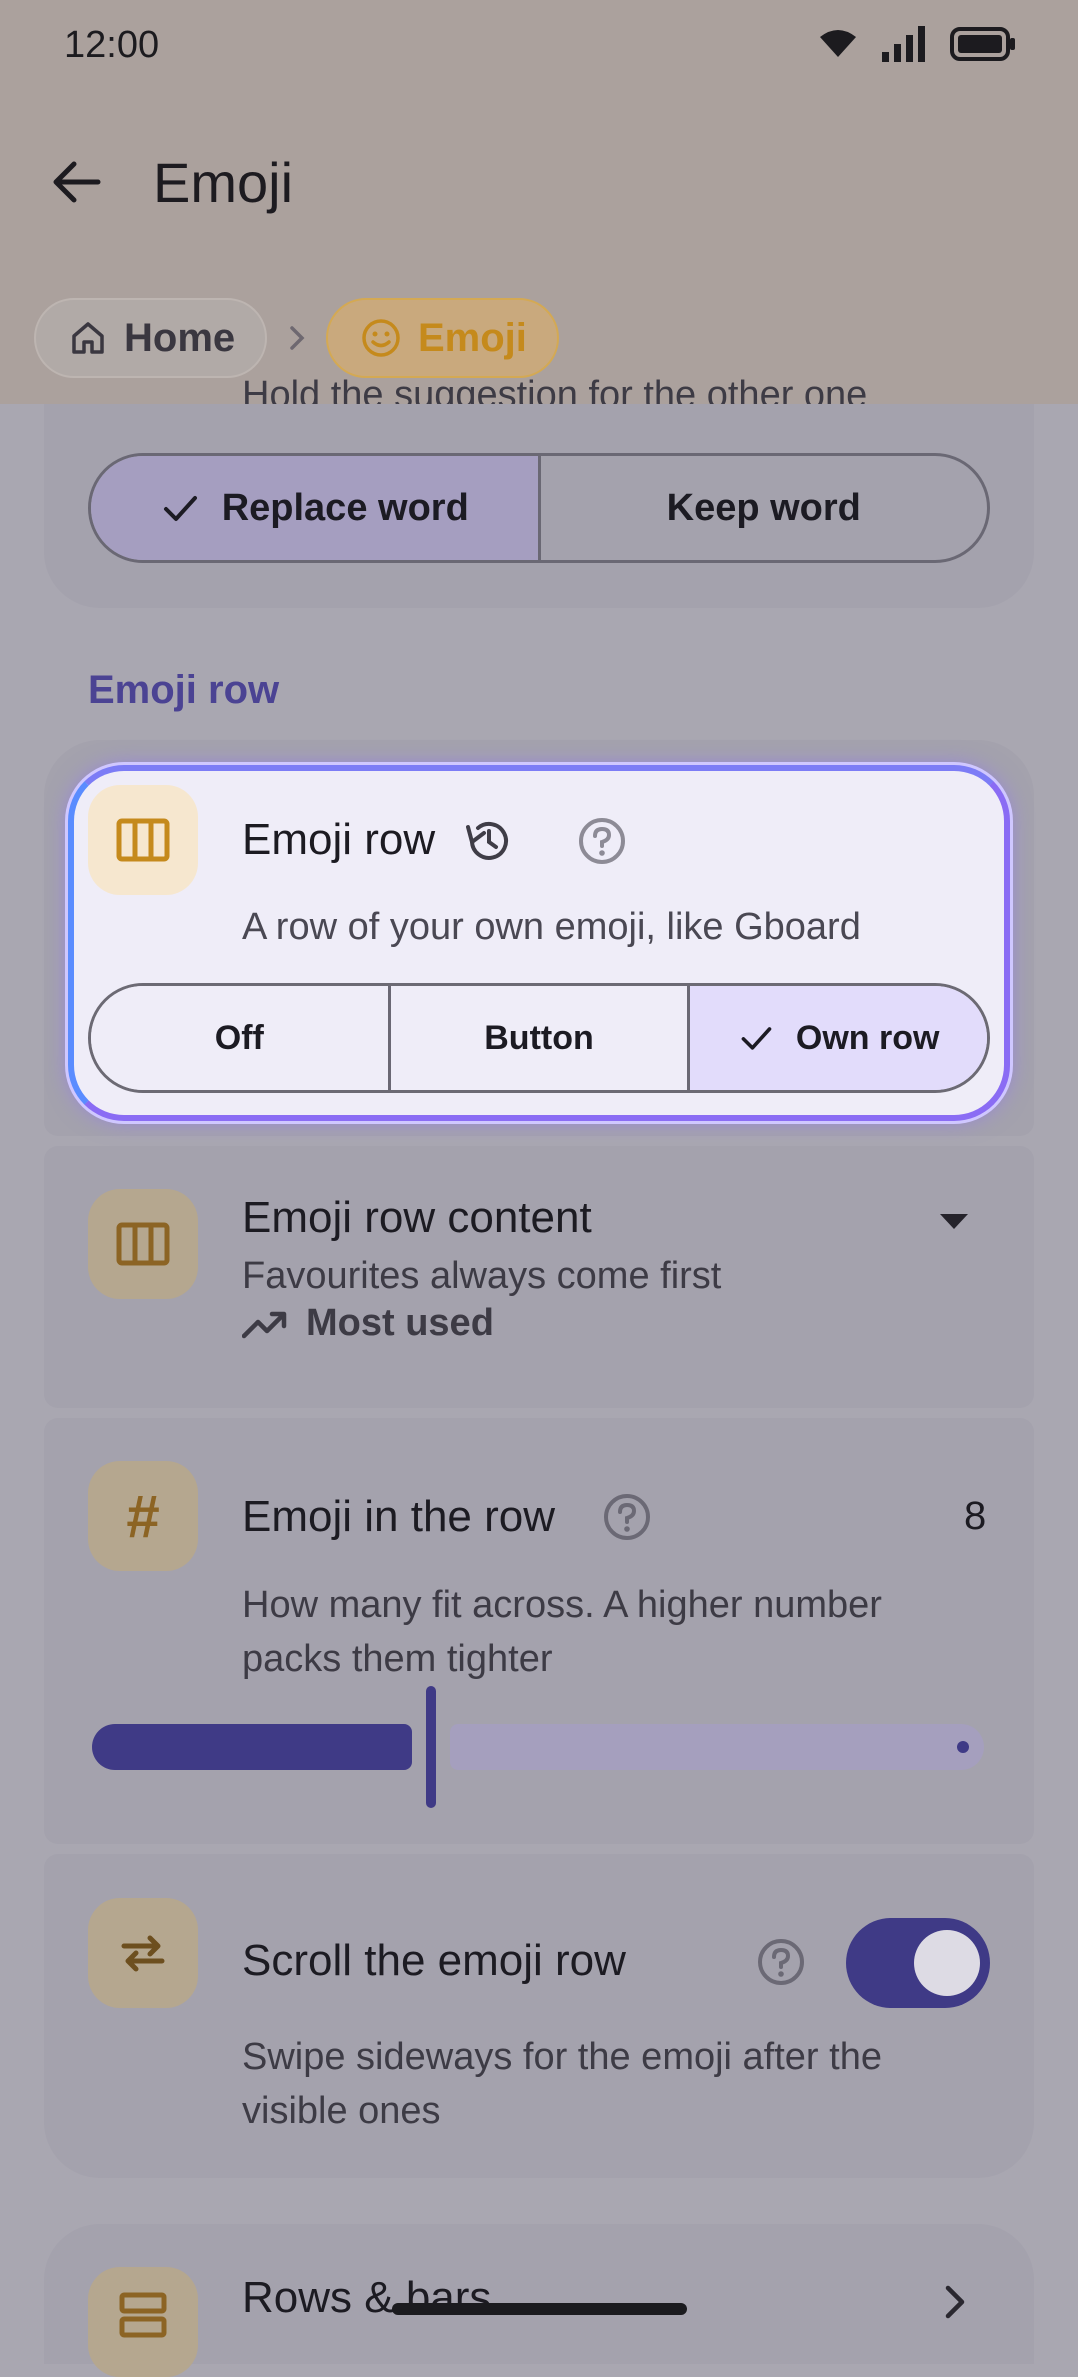 This screenshot has height=2377, width=1078. What do you see at coordinates (143, 2315) in the screenshot?
I see `rows-icon` at bounding box center [143, 2315].